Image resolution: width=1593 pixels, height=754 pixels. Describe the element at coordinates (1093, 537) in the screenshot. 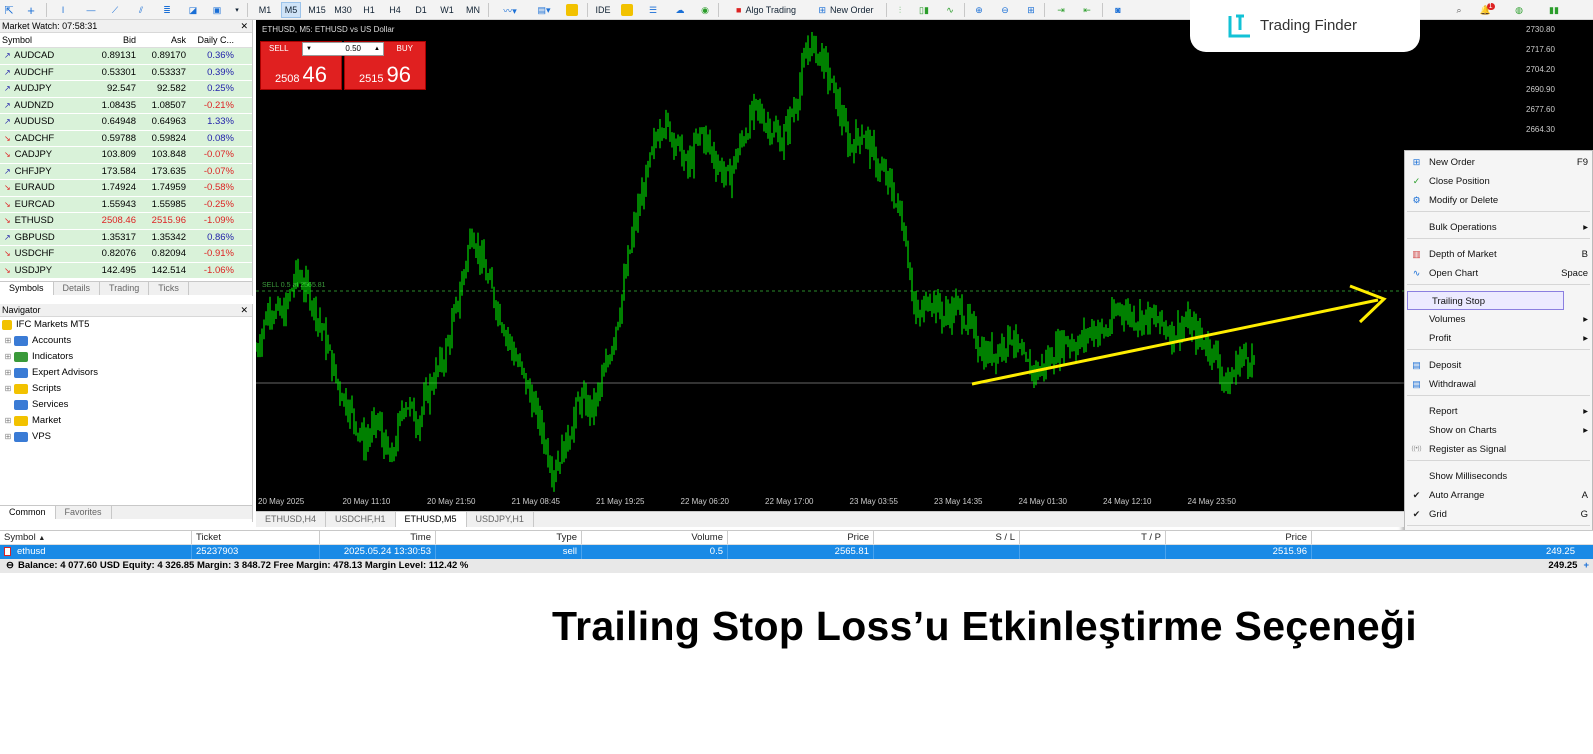

I see `column-tp: T / P` at that location.